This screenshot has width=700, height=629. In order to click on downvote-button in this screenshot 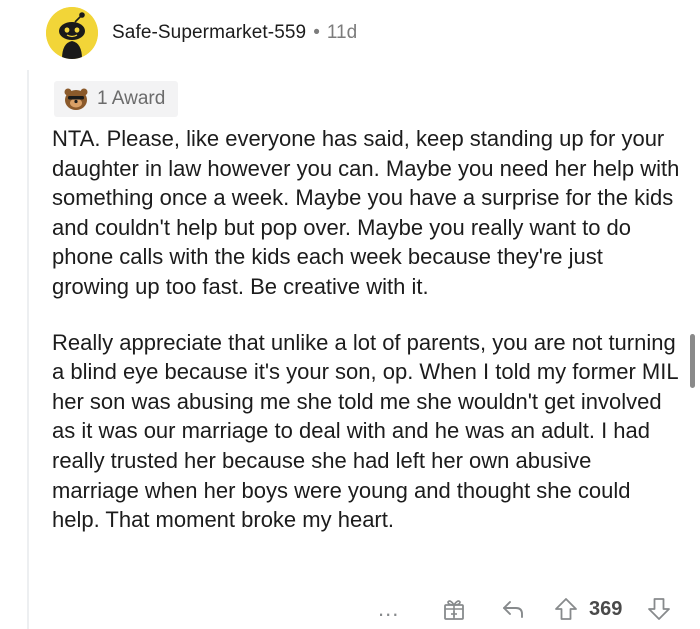, I will do `click(659, 609)`.